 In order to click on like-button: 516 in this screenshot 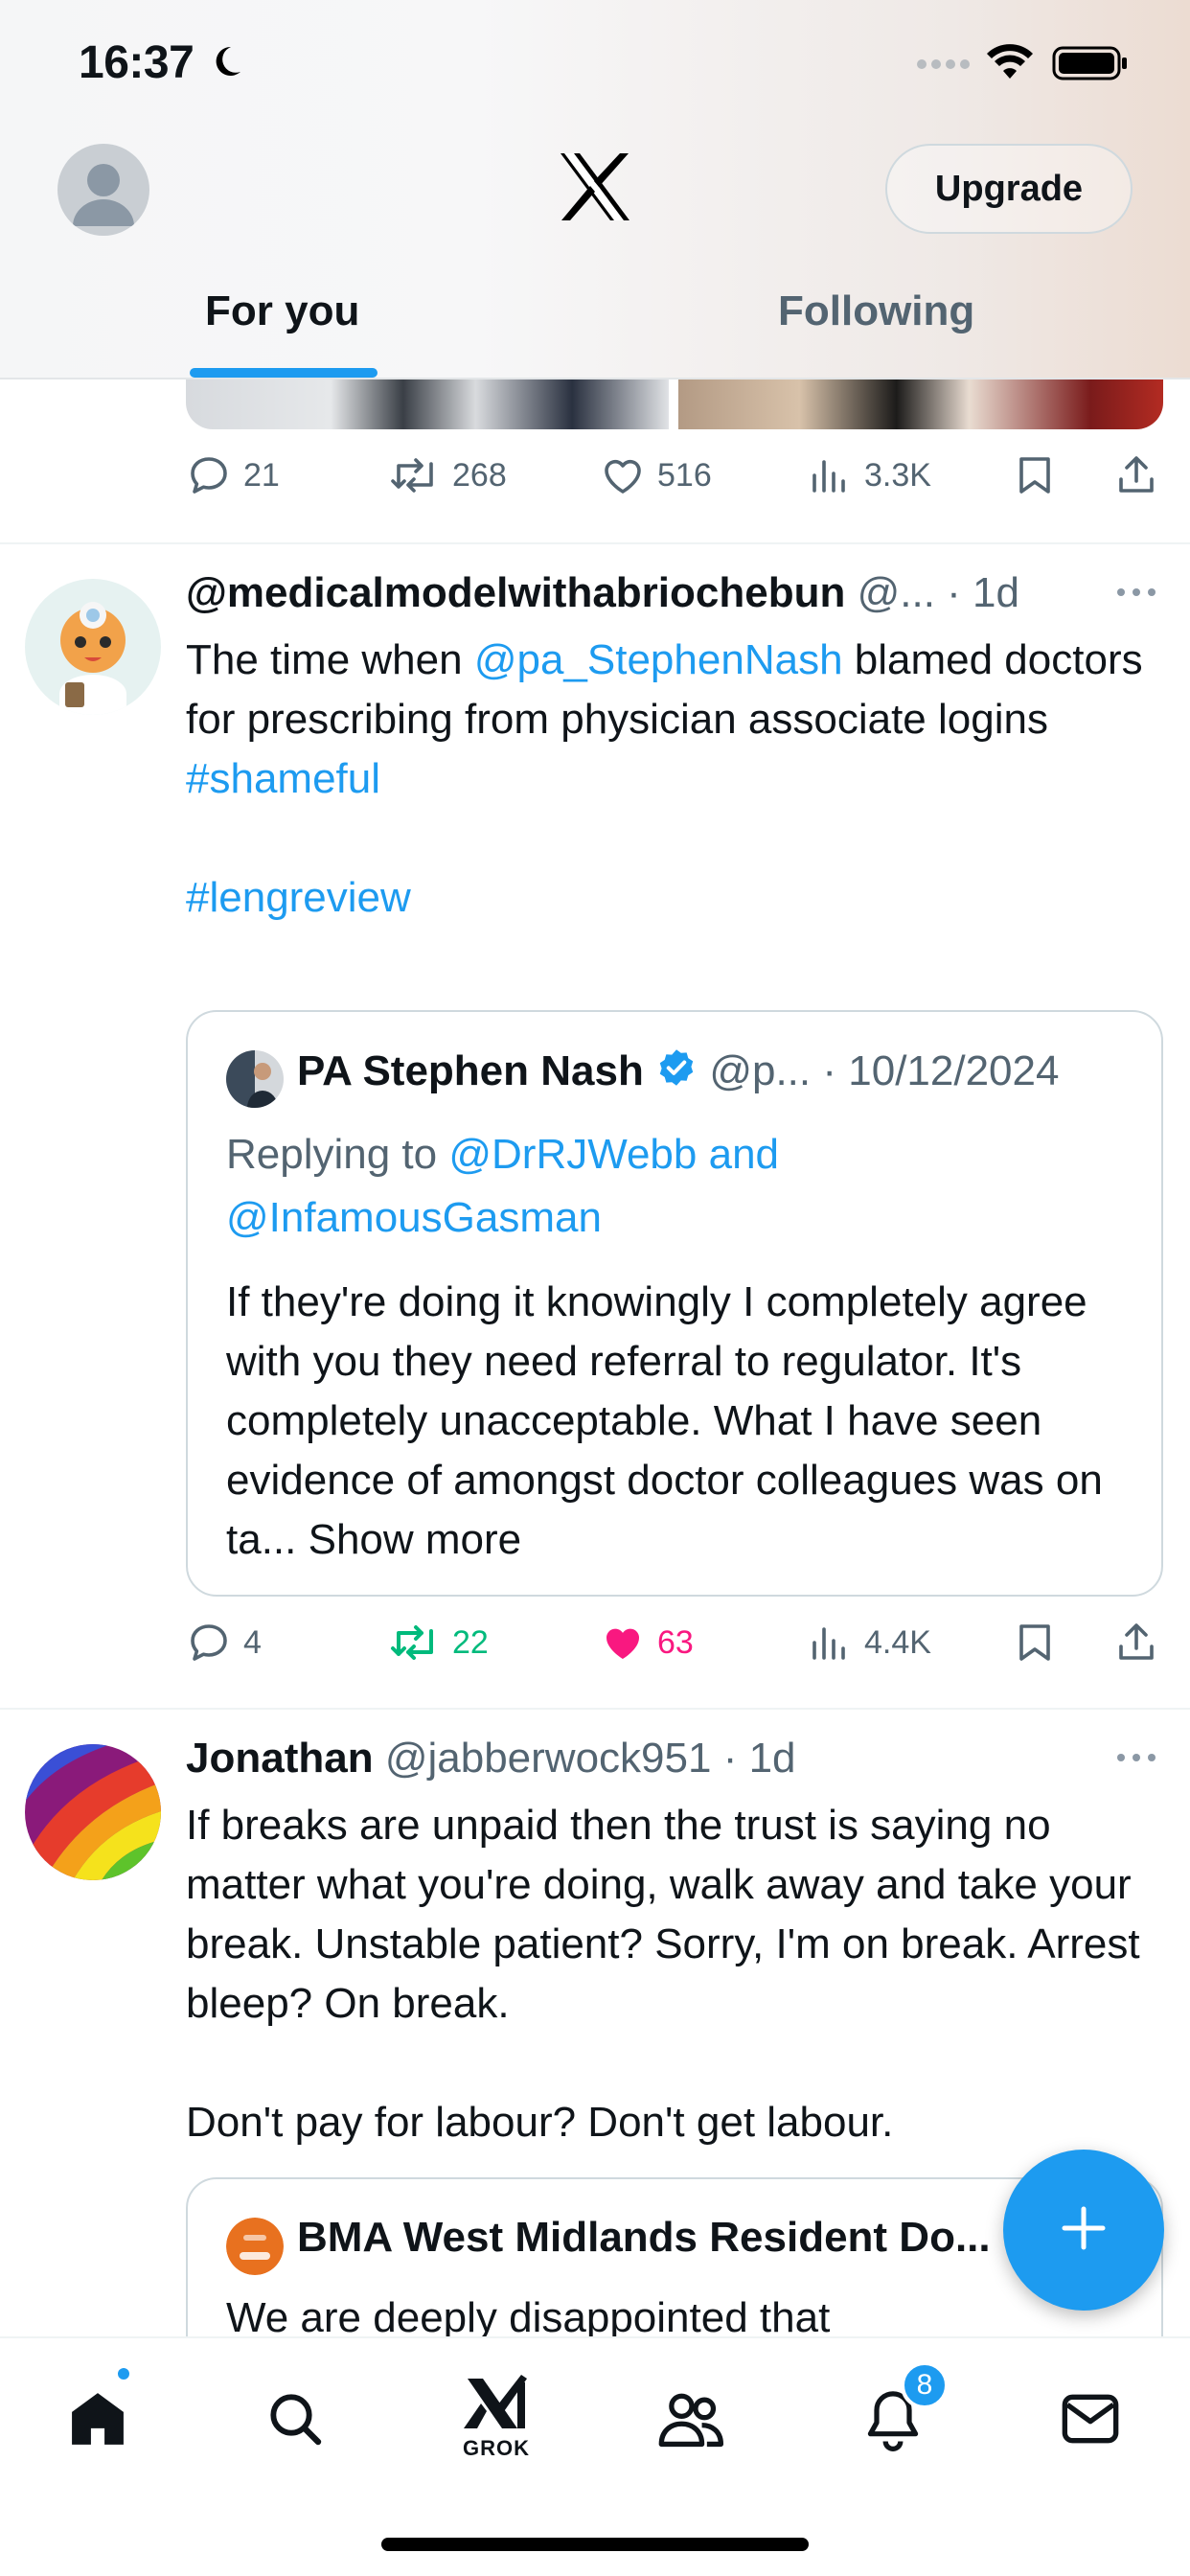, I will do `click(656, 475)`.